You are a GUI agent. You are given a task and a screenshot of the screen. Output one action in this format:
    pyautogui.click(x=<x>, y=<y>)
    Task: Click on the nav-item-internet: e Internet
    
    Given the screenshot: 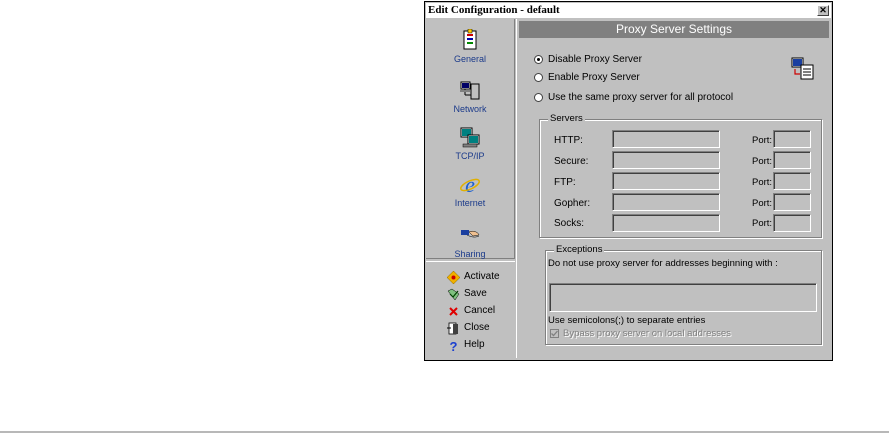 What is the action you would take?
    pyautogui.click(x=470, y=190)
    